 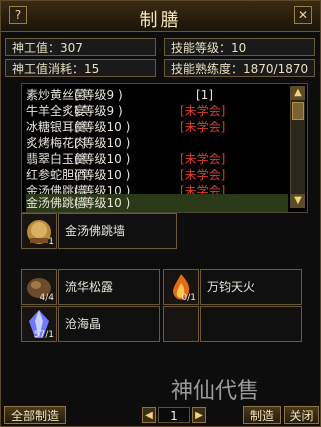 I want to click on close-icon: ✕, so click(x=303, y=15).